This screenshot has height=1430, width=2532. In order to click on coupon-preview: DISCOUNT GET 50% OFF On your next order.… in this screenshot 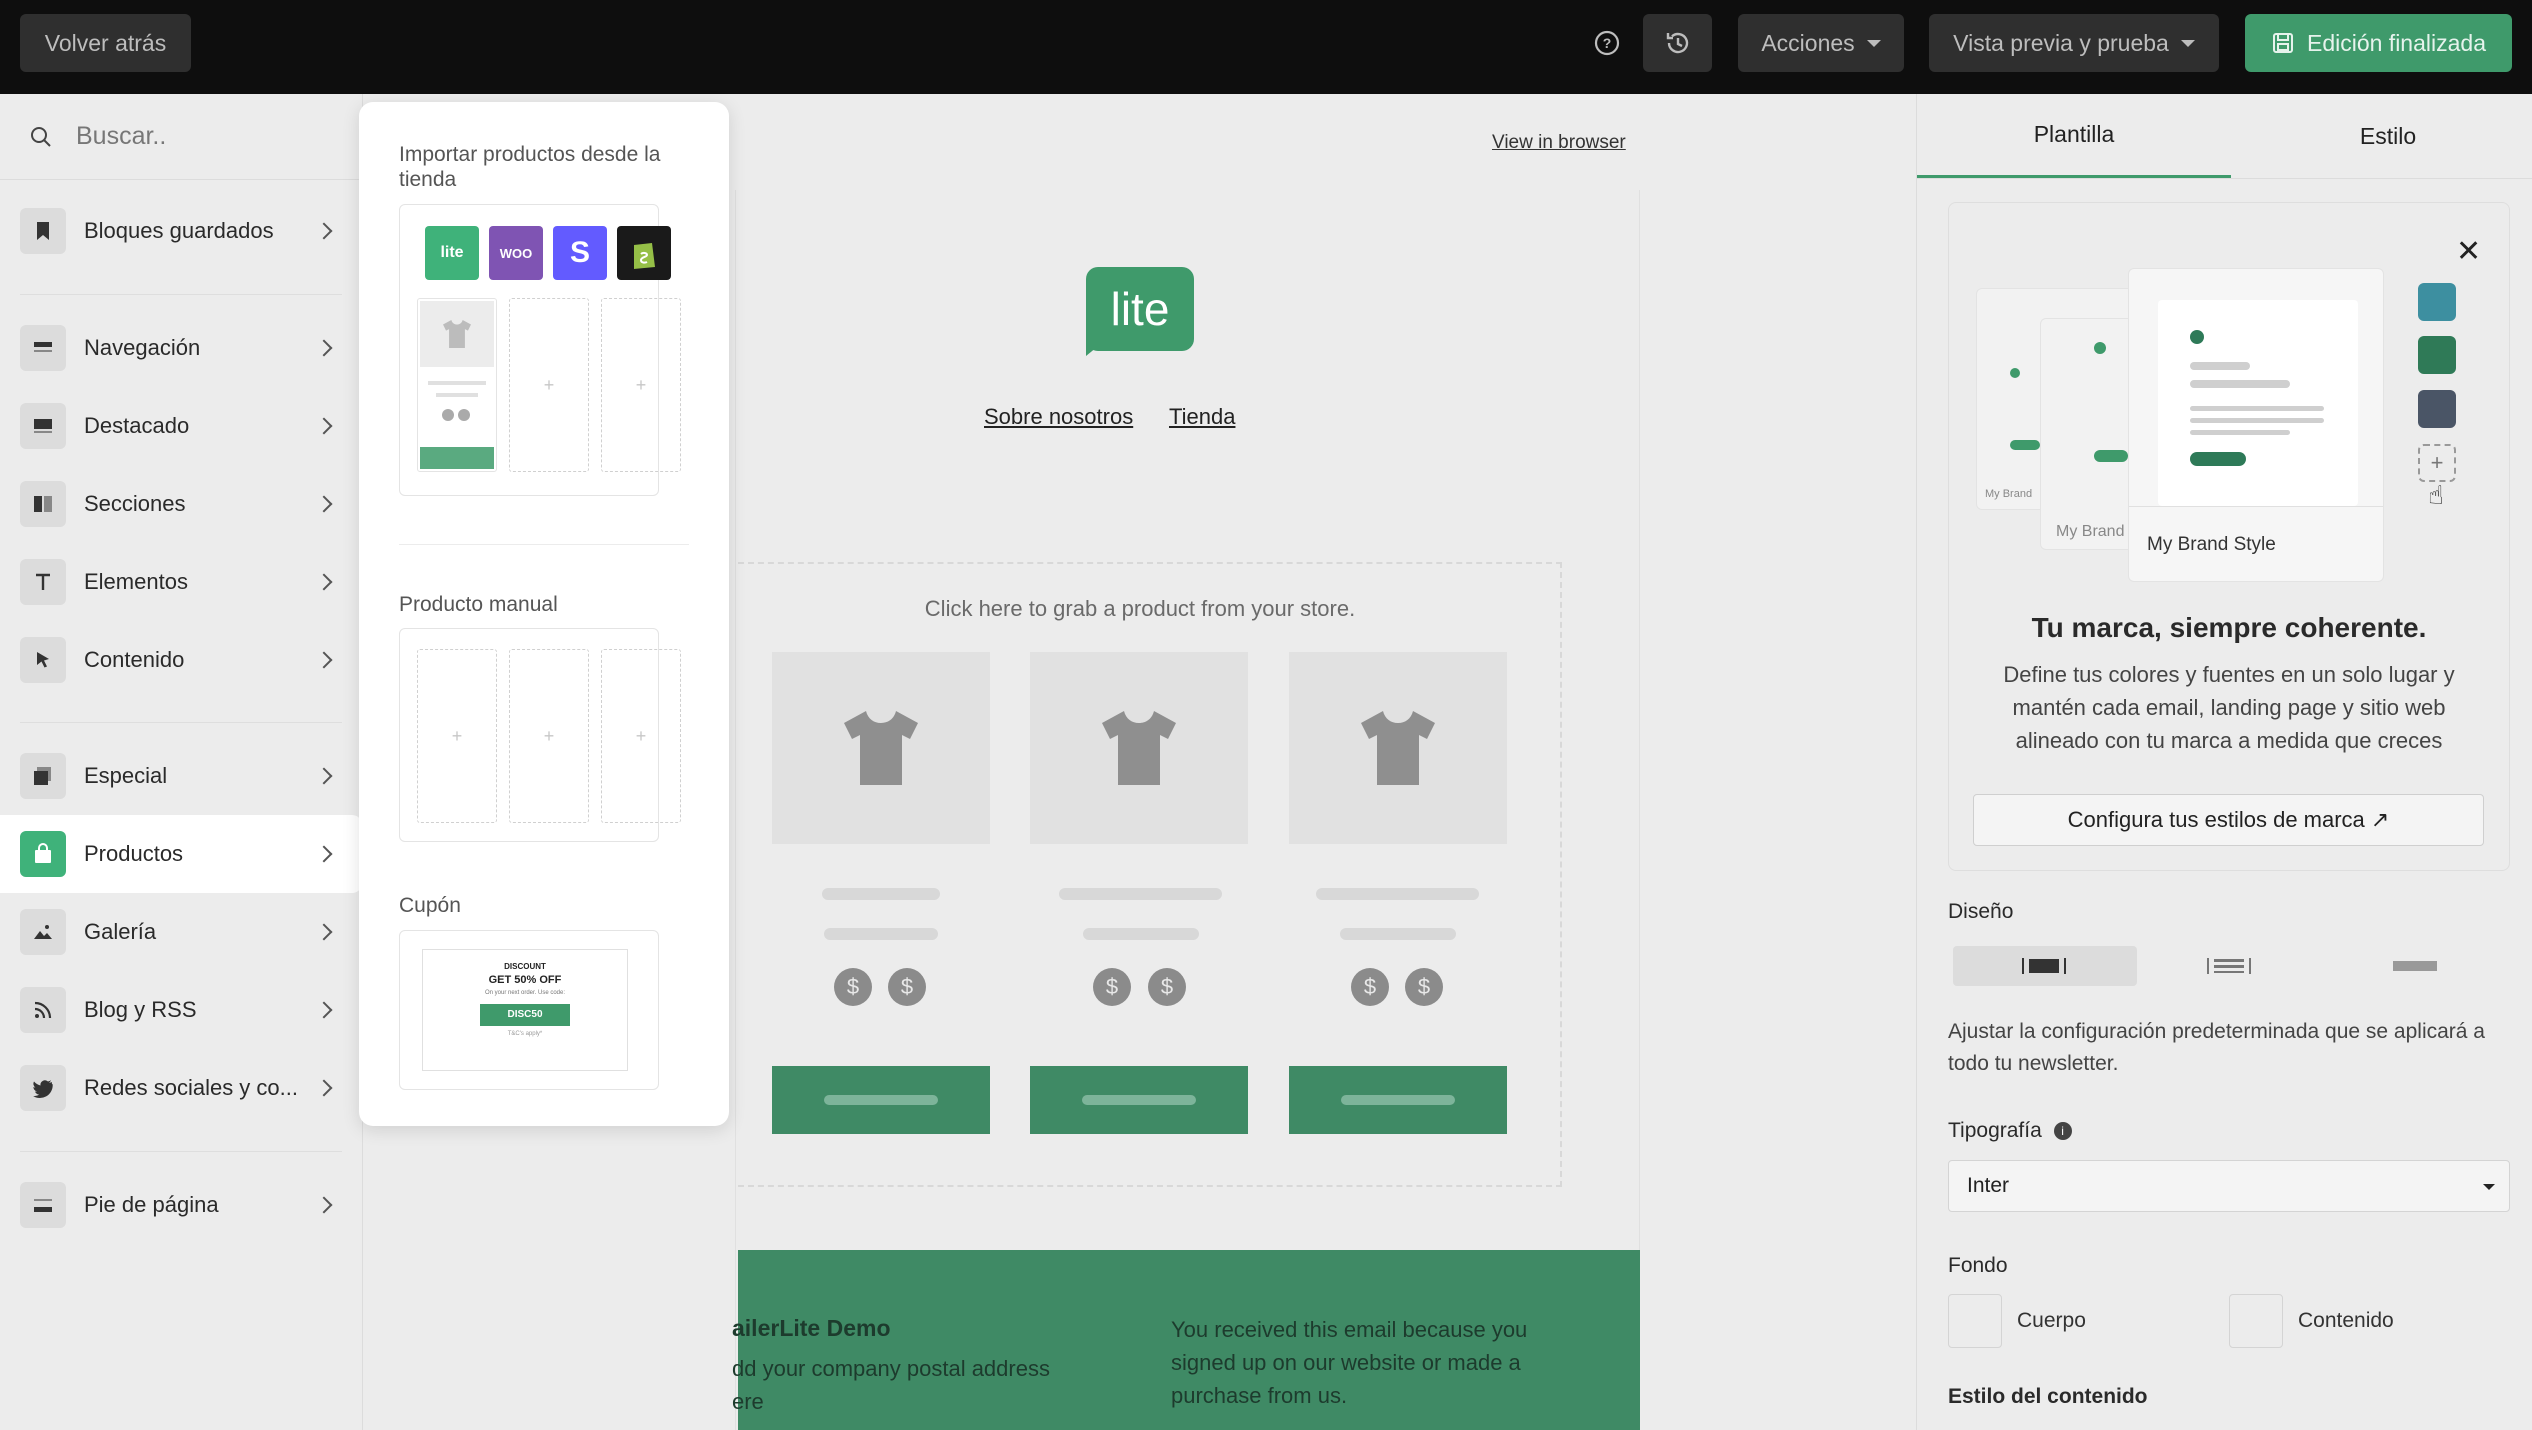, I will do `click(525, 1010)`.